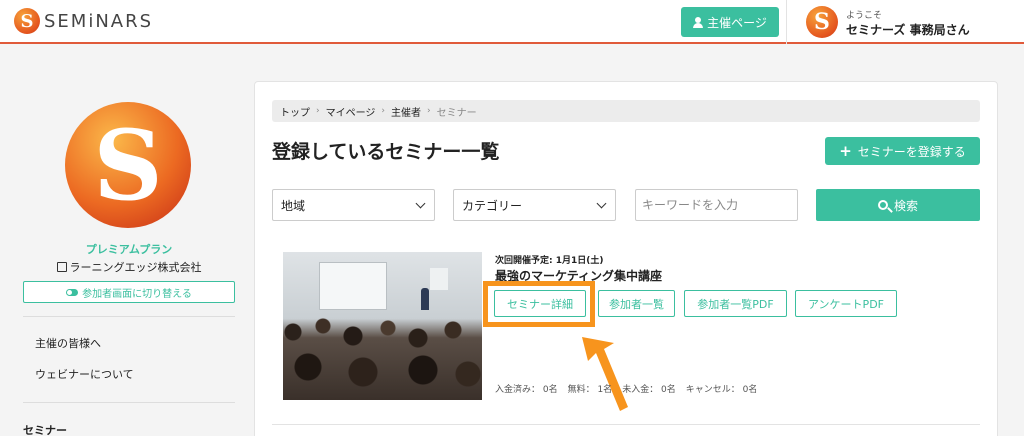 The width and height of the screenshot is (1024, 436). I want to click on survey-pdf-button: アンケートPDF, so click(846, 303).